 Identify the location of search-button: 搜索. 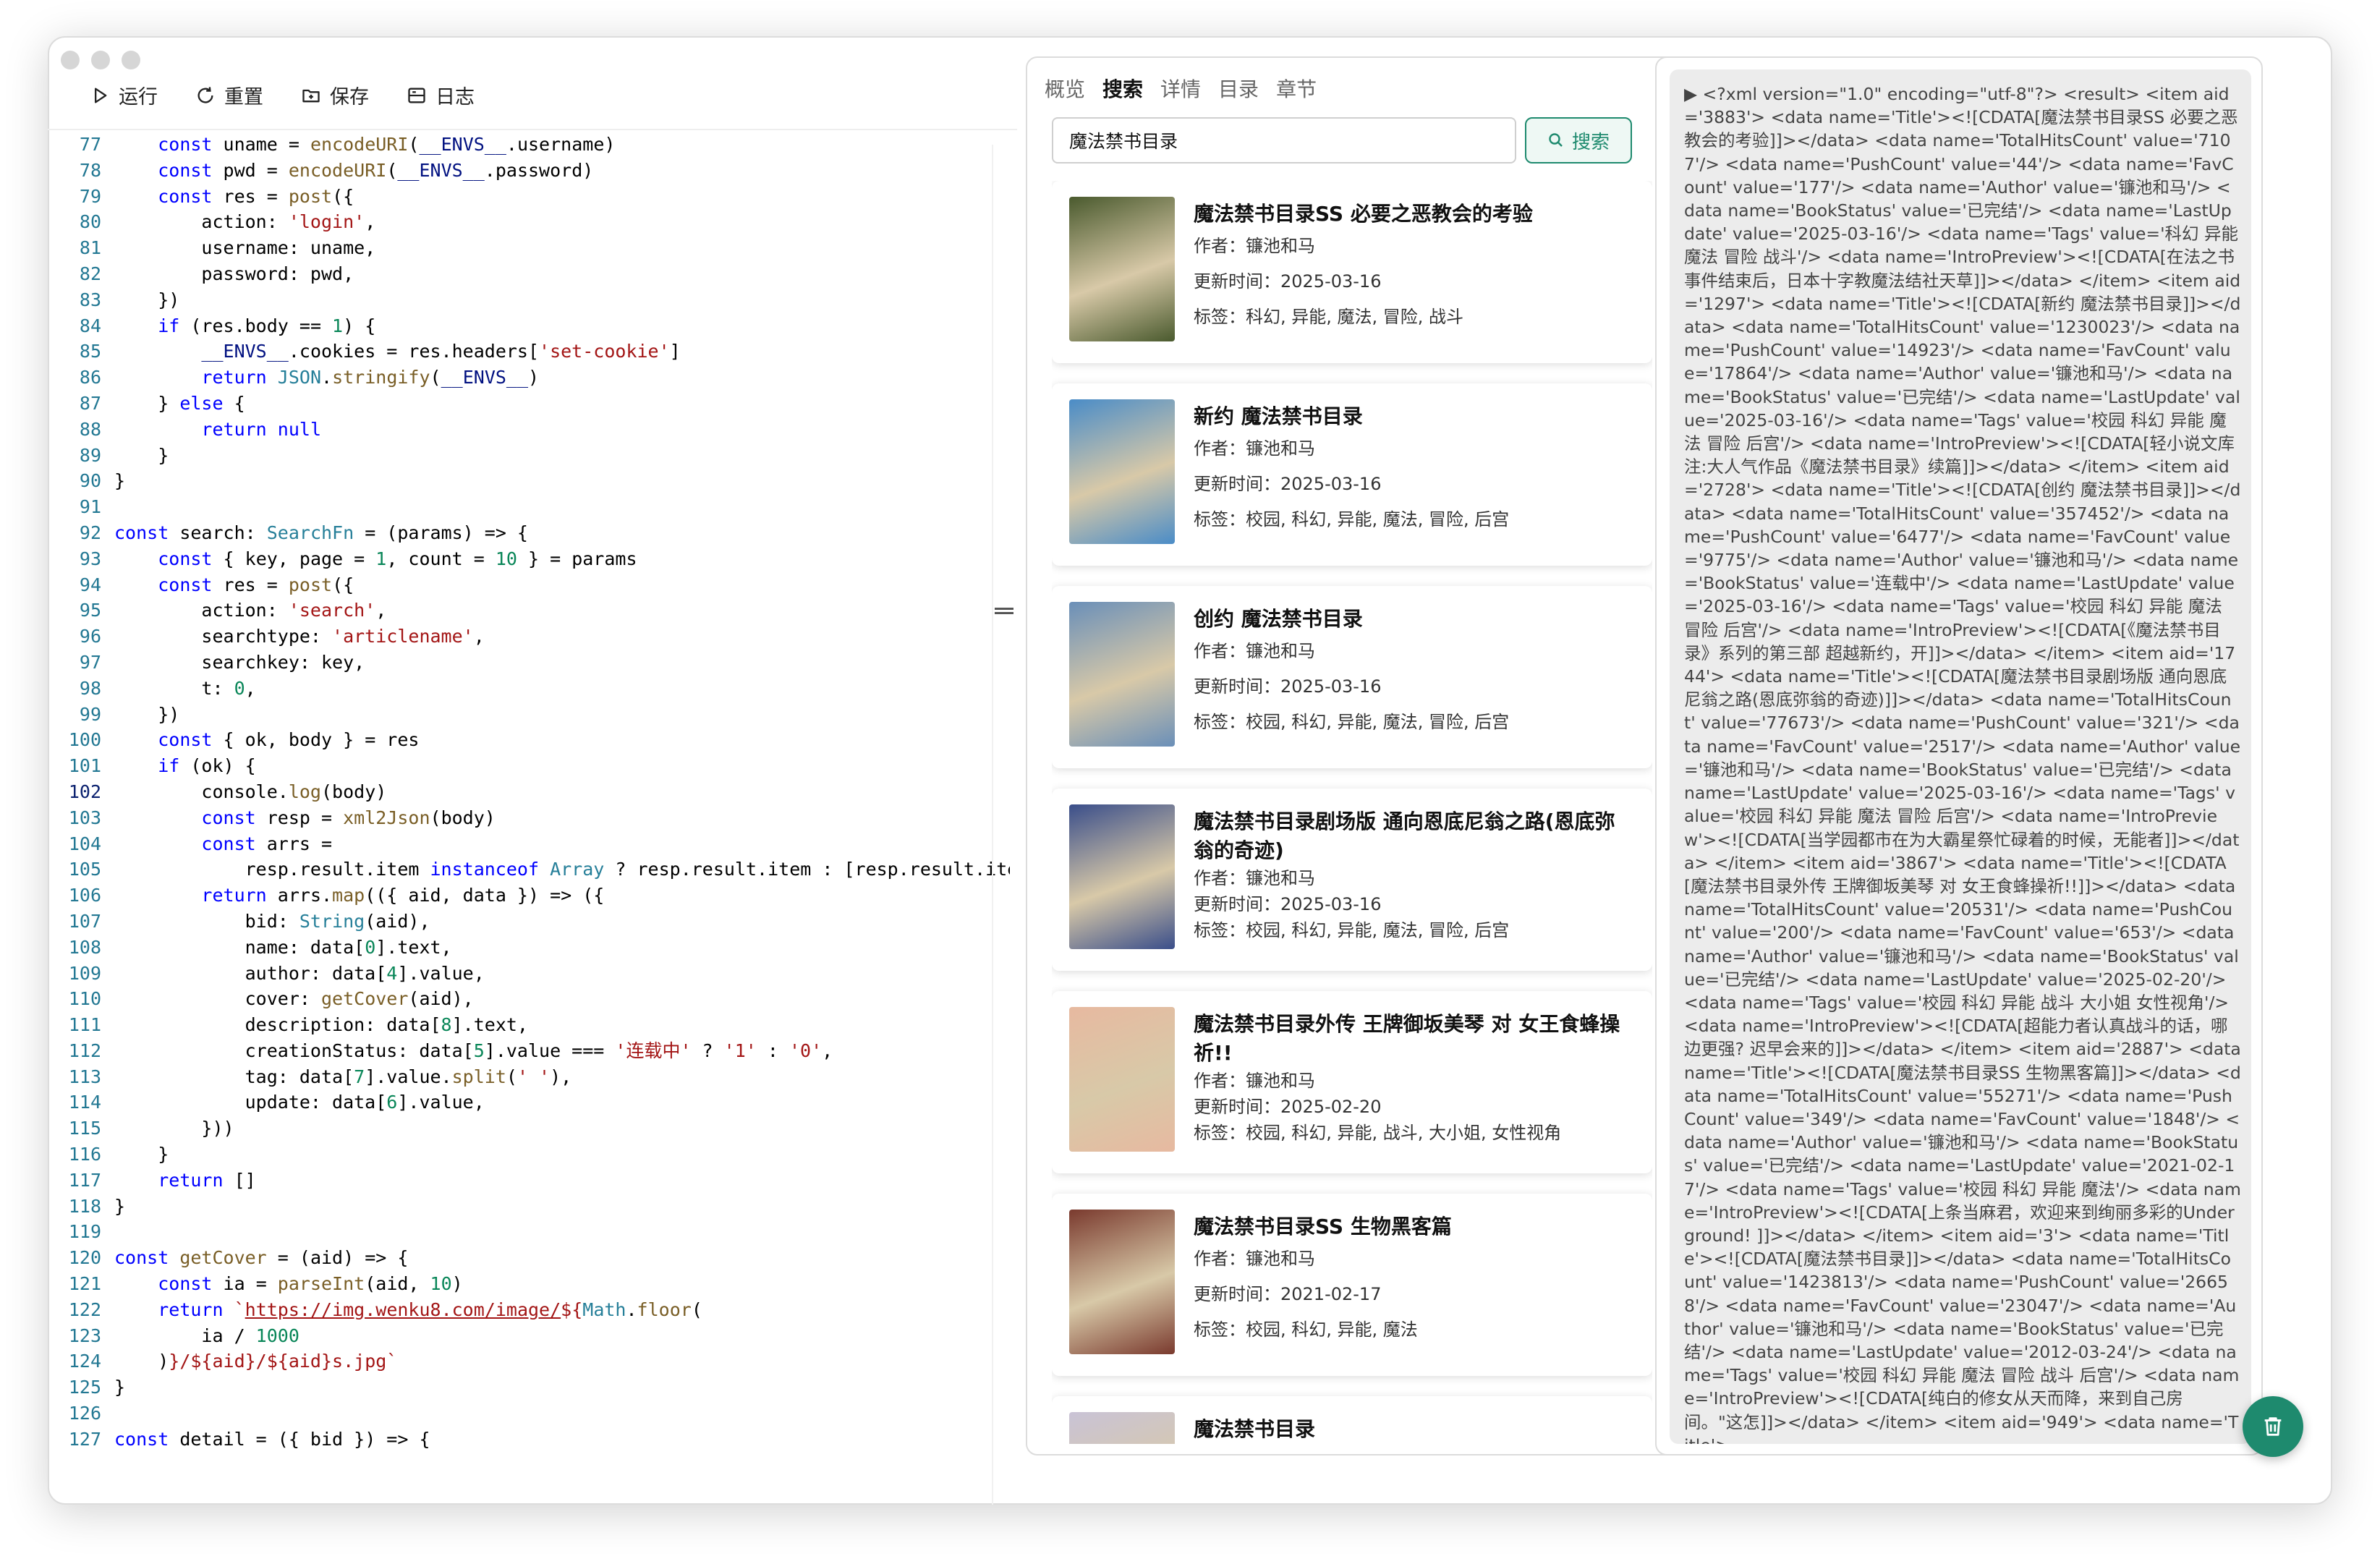
(1578, 140).